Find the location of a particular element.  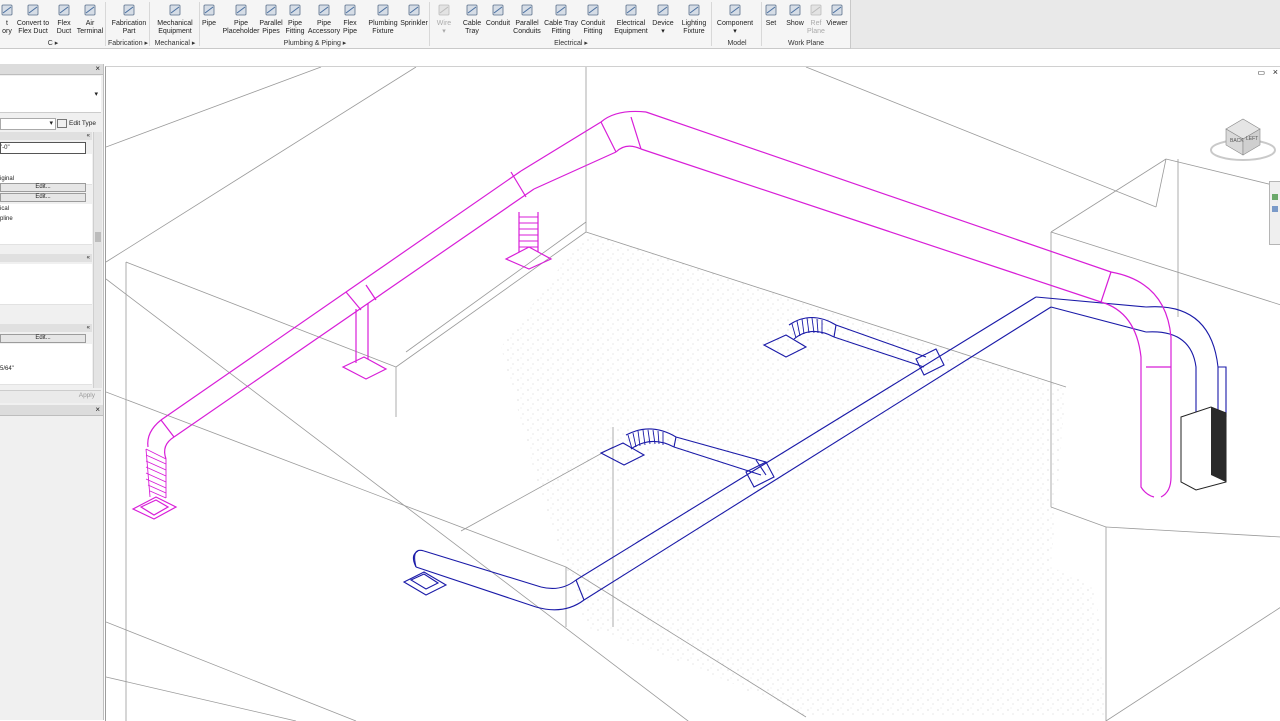

pipe-placeholder-button: Pipe Placeholder is located at coordinates (241, 19).